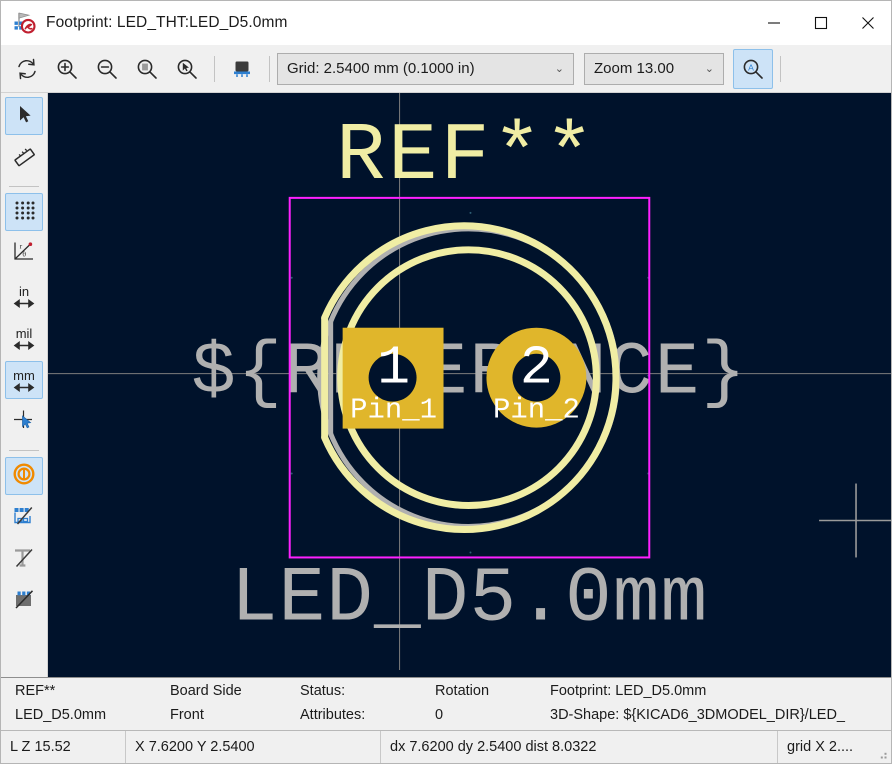 The height and width of the screenshot is (764, 892). What do you see at coordinates (773, 22) in the screenshot?
I see `minimize-button` at bounding box center [773, 22].